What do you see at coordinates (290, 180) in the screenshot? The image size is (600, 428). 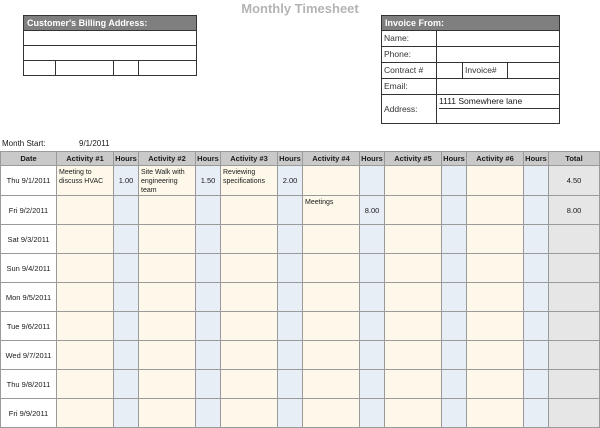 I see `hours-cell: 2.00` at bounding box center [290, 180].